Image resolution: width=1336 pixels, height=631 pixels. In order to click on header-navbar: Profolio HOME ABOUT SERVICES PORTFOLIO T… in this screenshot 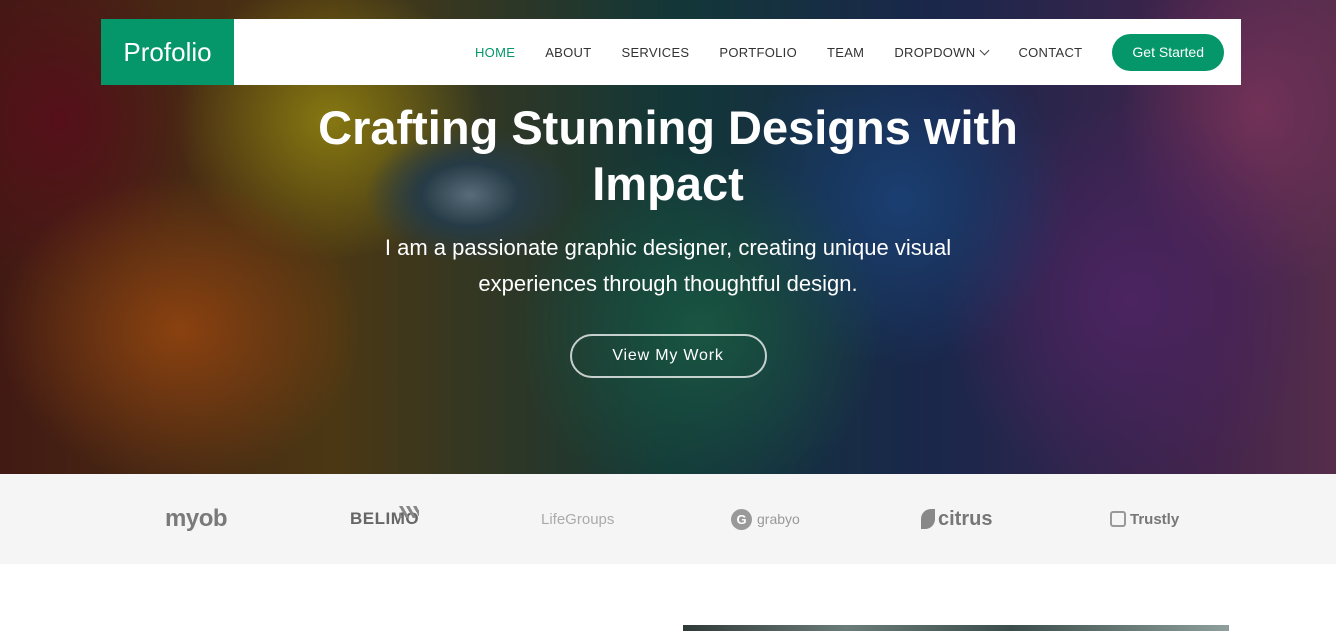, I will do `click(671, 52)`.